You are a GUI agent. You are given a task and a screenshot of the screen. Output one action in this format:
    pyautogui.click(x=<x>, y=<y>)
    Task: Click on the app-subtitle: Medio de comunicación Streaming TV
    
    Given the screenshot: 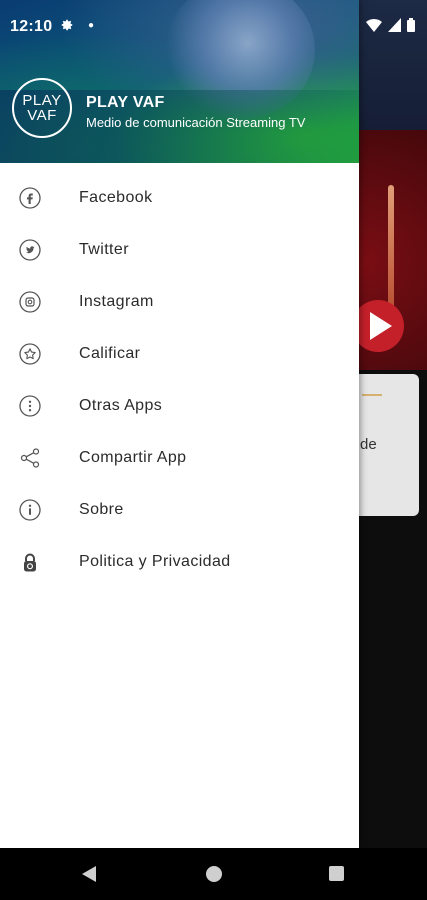 What is the action you would take?
    pyautogui.click(x=196, y=122)
    